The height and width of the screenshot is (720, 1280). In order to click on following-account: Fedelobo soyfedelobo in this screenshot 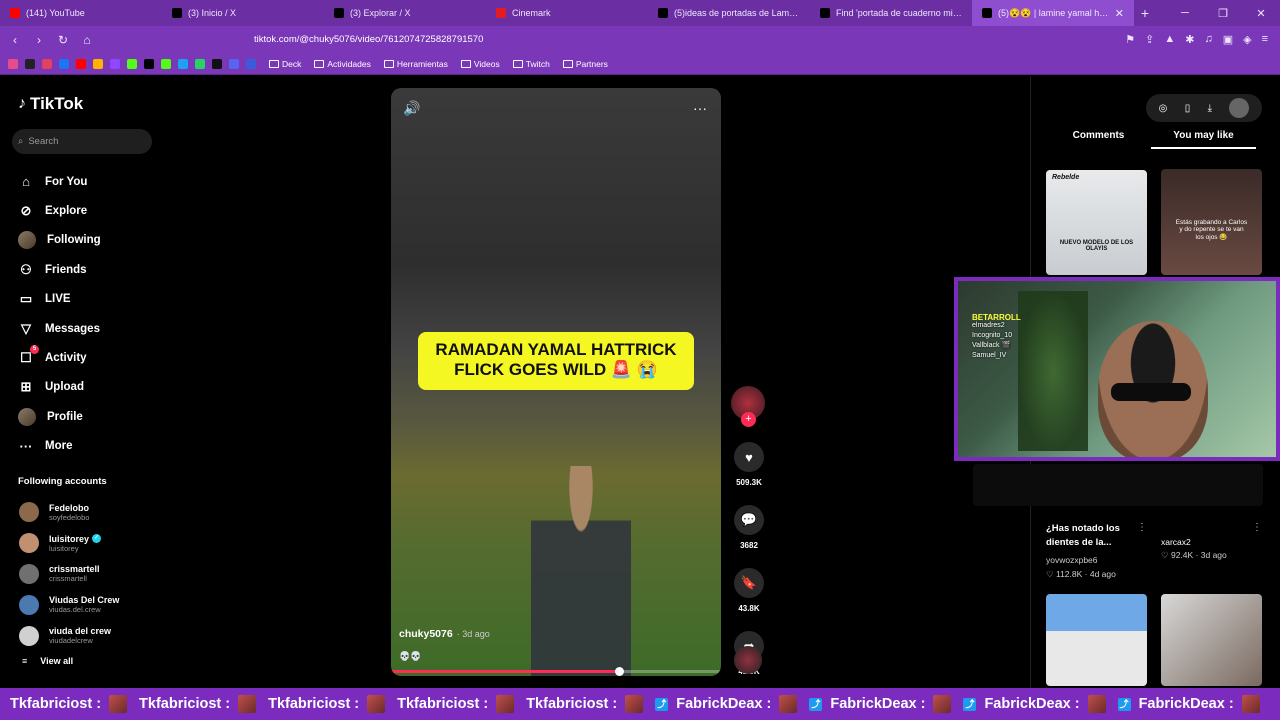, I will do `click(69, 512)`.